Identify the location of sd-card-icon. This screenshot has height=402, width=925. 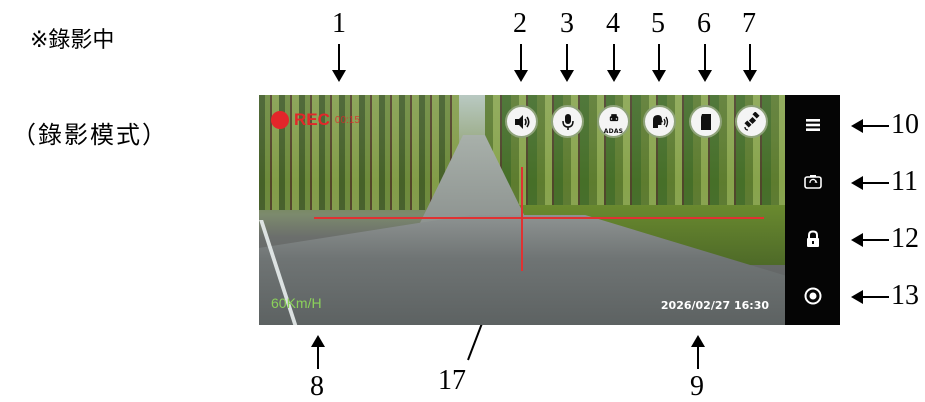
(705, 121).